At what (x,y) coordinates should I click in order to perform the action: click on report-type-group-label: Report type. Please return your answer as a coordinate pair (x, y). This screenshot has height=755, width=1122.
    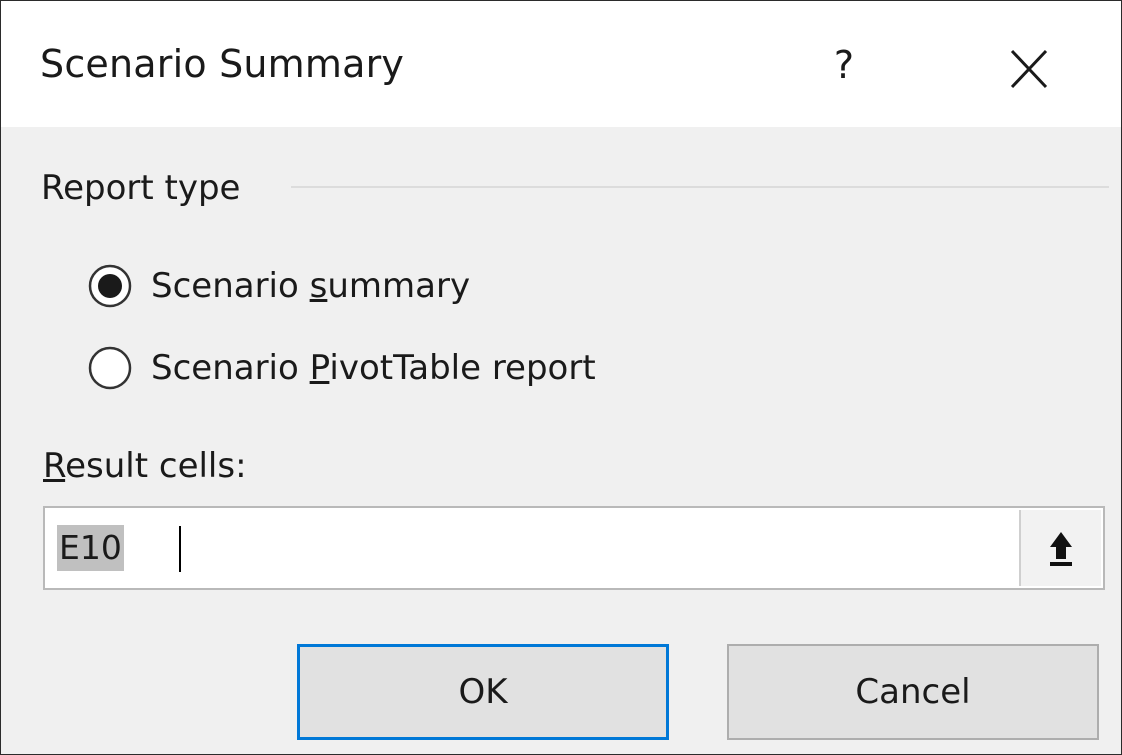
    Looking at the image, I should click on (141, 188).